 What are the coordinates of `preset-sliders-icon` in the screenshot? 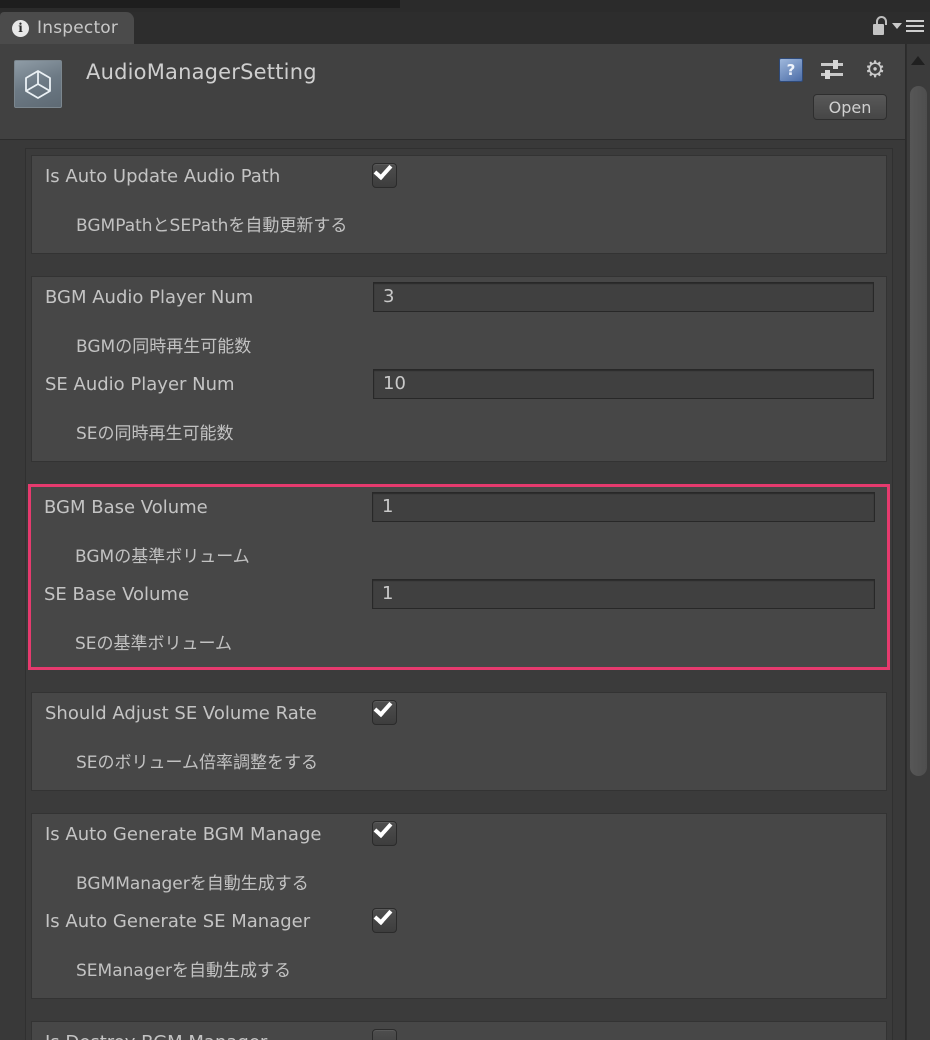 It's located at (834, 71).